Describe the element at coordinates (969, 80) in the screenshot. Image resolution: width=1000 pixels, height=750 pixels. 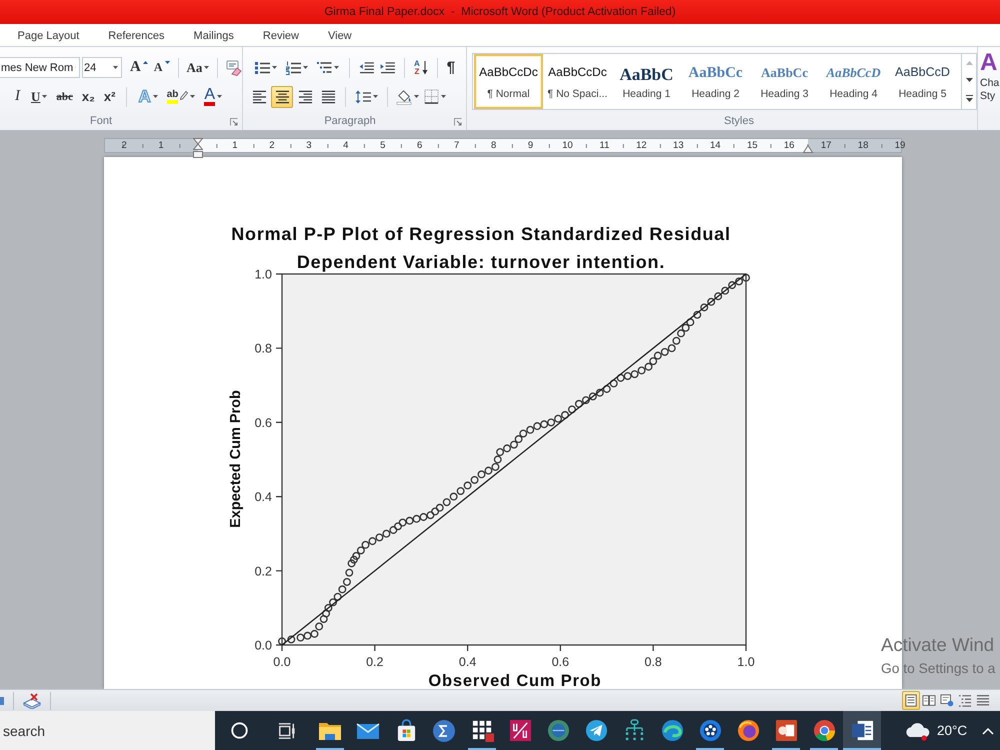
I see `scroll-down-icon` at that location.